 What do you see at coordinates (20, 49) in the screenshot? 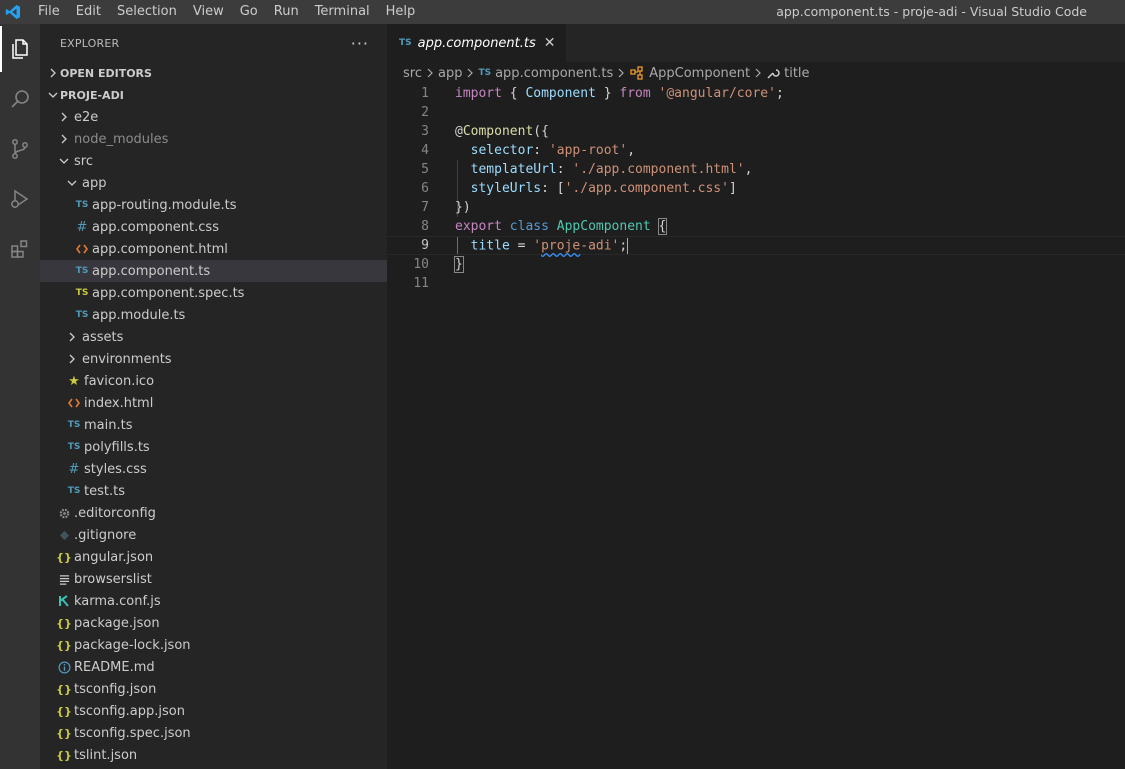
I see `explorer-activity-button` at bounding box center [20, 49].